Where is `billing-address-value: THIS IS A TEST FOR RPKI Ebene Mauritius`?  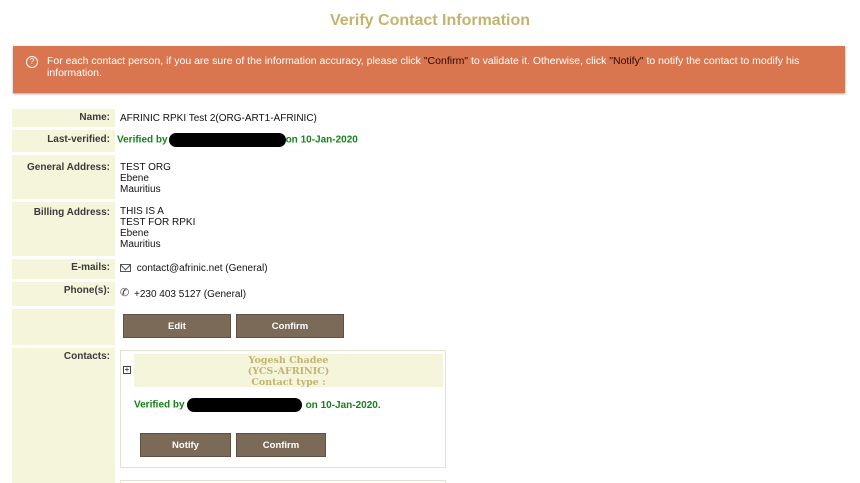
billing-address-value: THIS IS A TEST FOR RPKI Ebene Mauritius is located at coordinates (157, 228).